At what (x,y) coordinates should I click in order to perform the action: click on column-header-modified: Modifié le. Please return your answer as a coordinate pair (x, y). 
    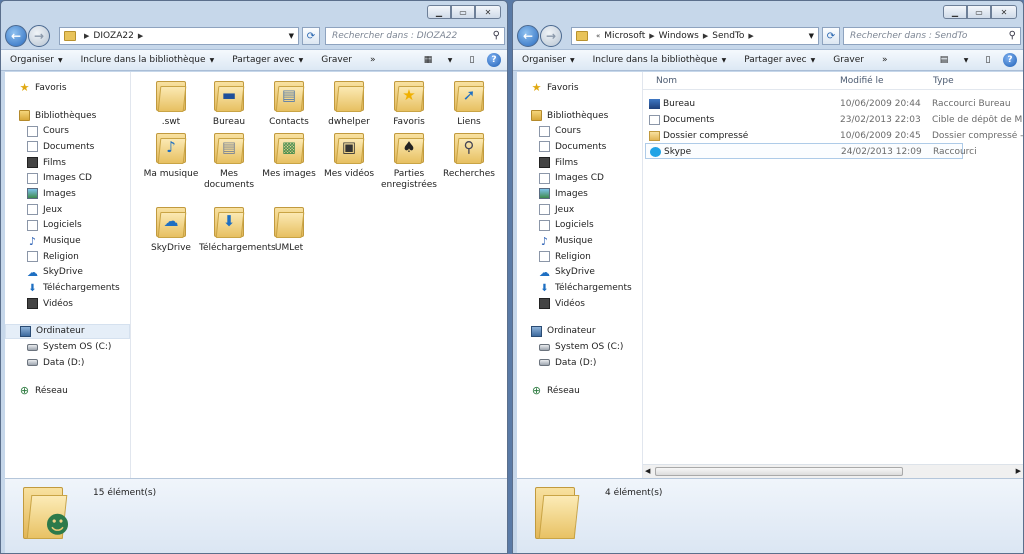
    Looking at the image, I should click on (862, 81).